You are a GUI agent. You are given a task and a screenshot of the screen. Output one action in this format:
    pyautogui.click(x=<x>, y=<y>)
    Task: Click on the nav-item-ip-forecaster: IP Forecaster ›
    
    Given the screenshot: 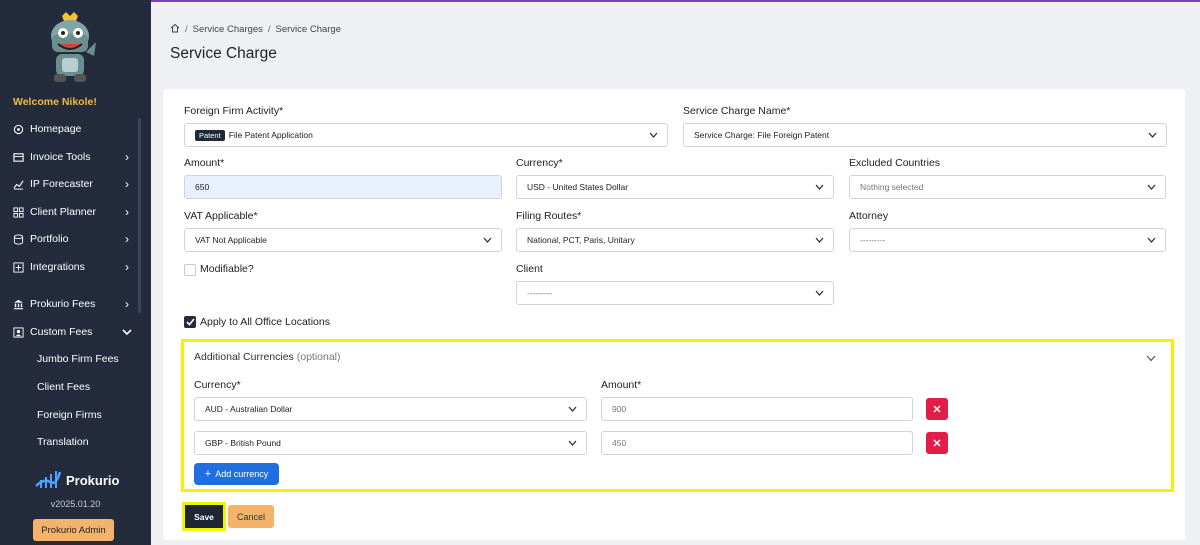 What is the action you would take?
    pyautogui.click(x=70, y=184)
    